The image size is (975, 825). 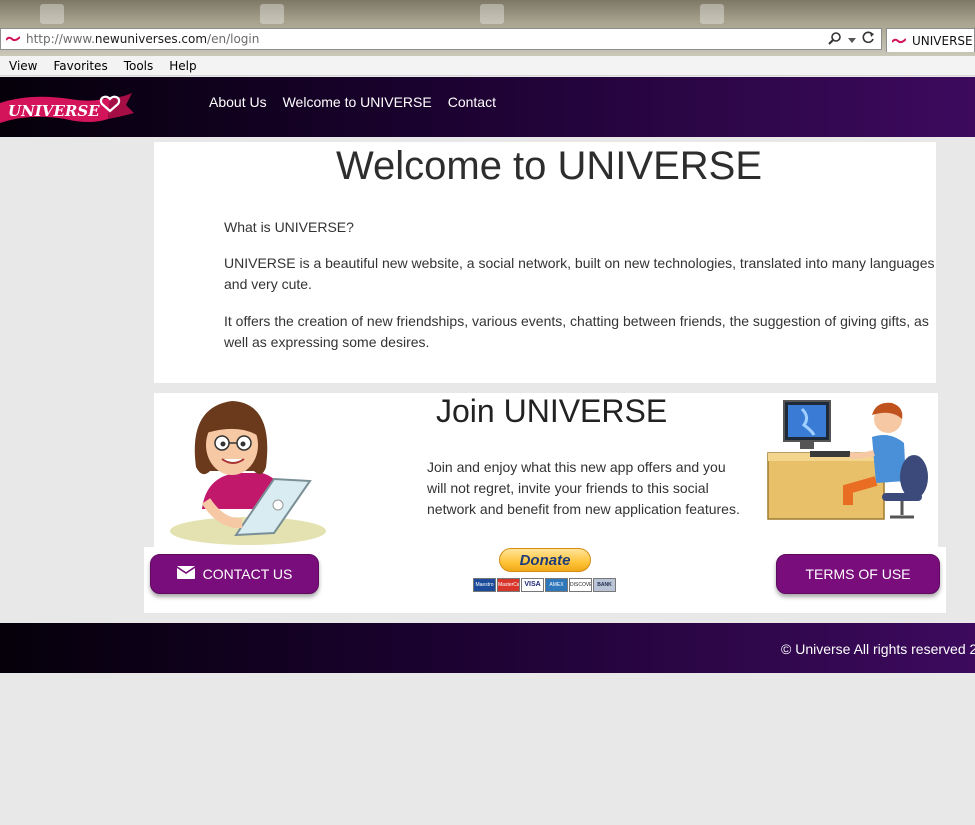 I want to click on browser-menubar: View Favorites Tools Help, so click(x=487, y=66).